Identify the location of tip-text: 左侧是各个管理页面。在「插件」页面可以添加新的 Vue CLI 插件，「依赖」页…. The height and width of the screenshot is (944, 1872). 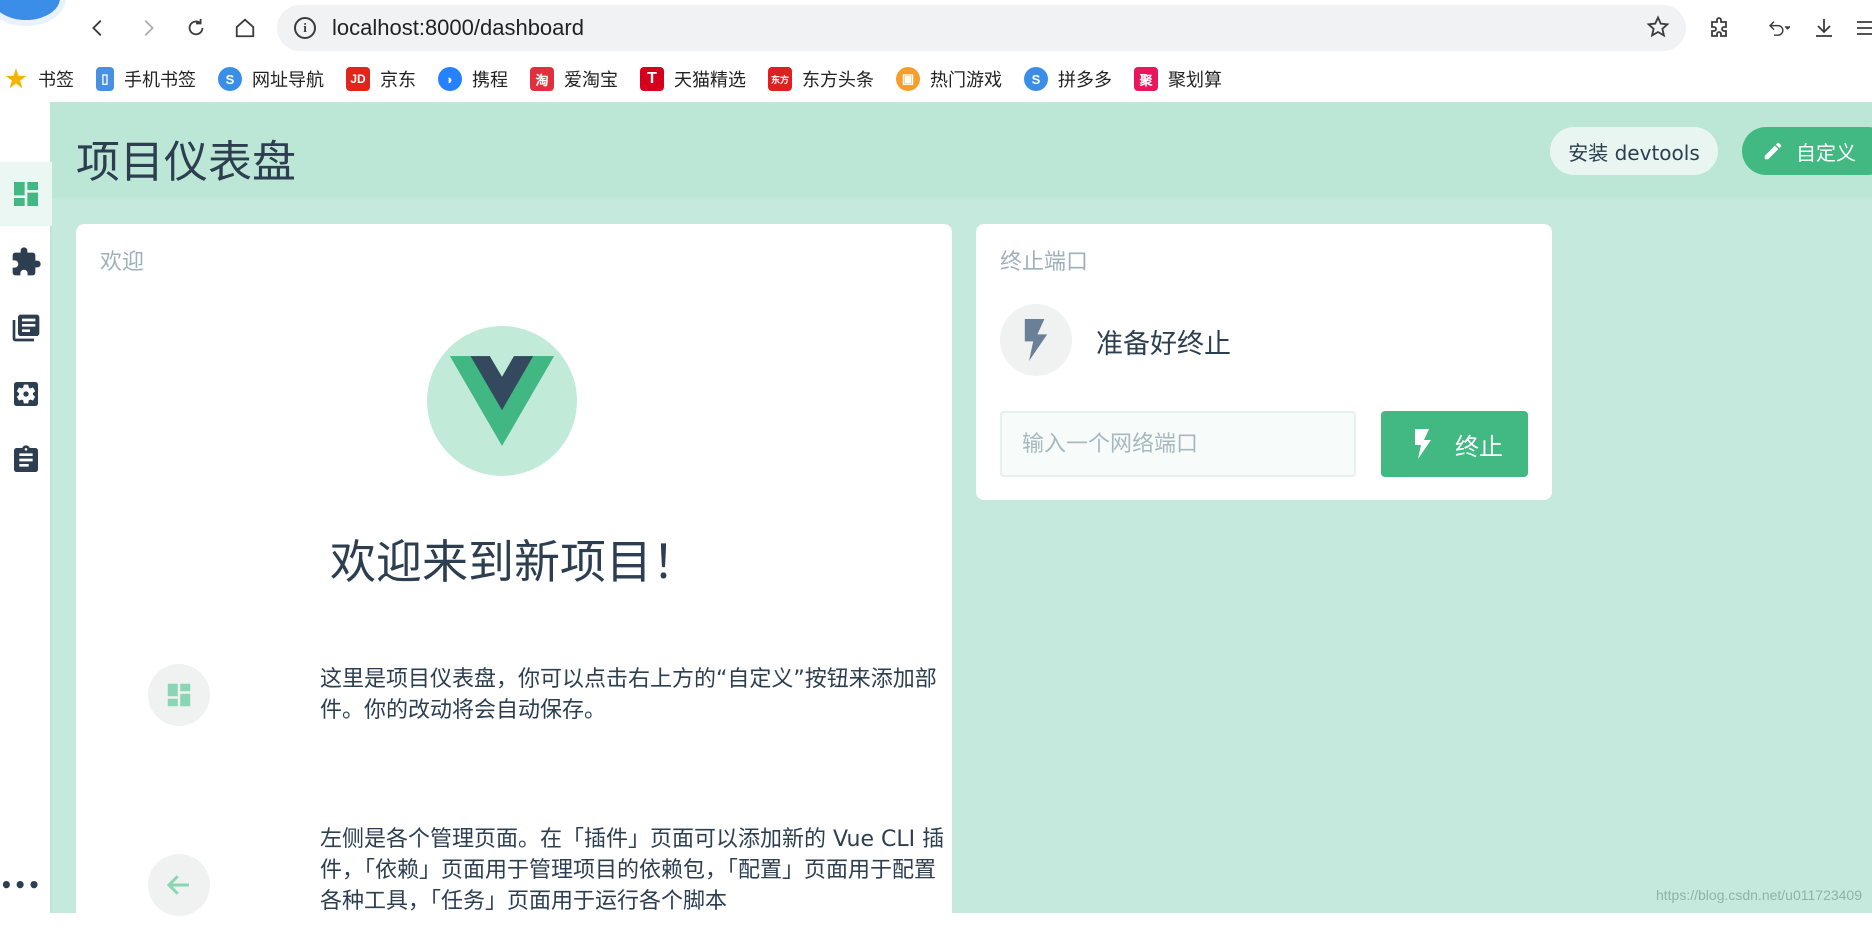
(632, 870).